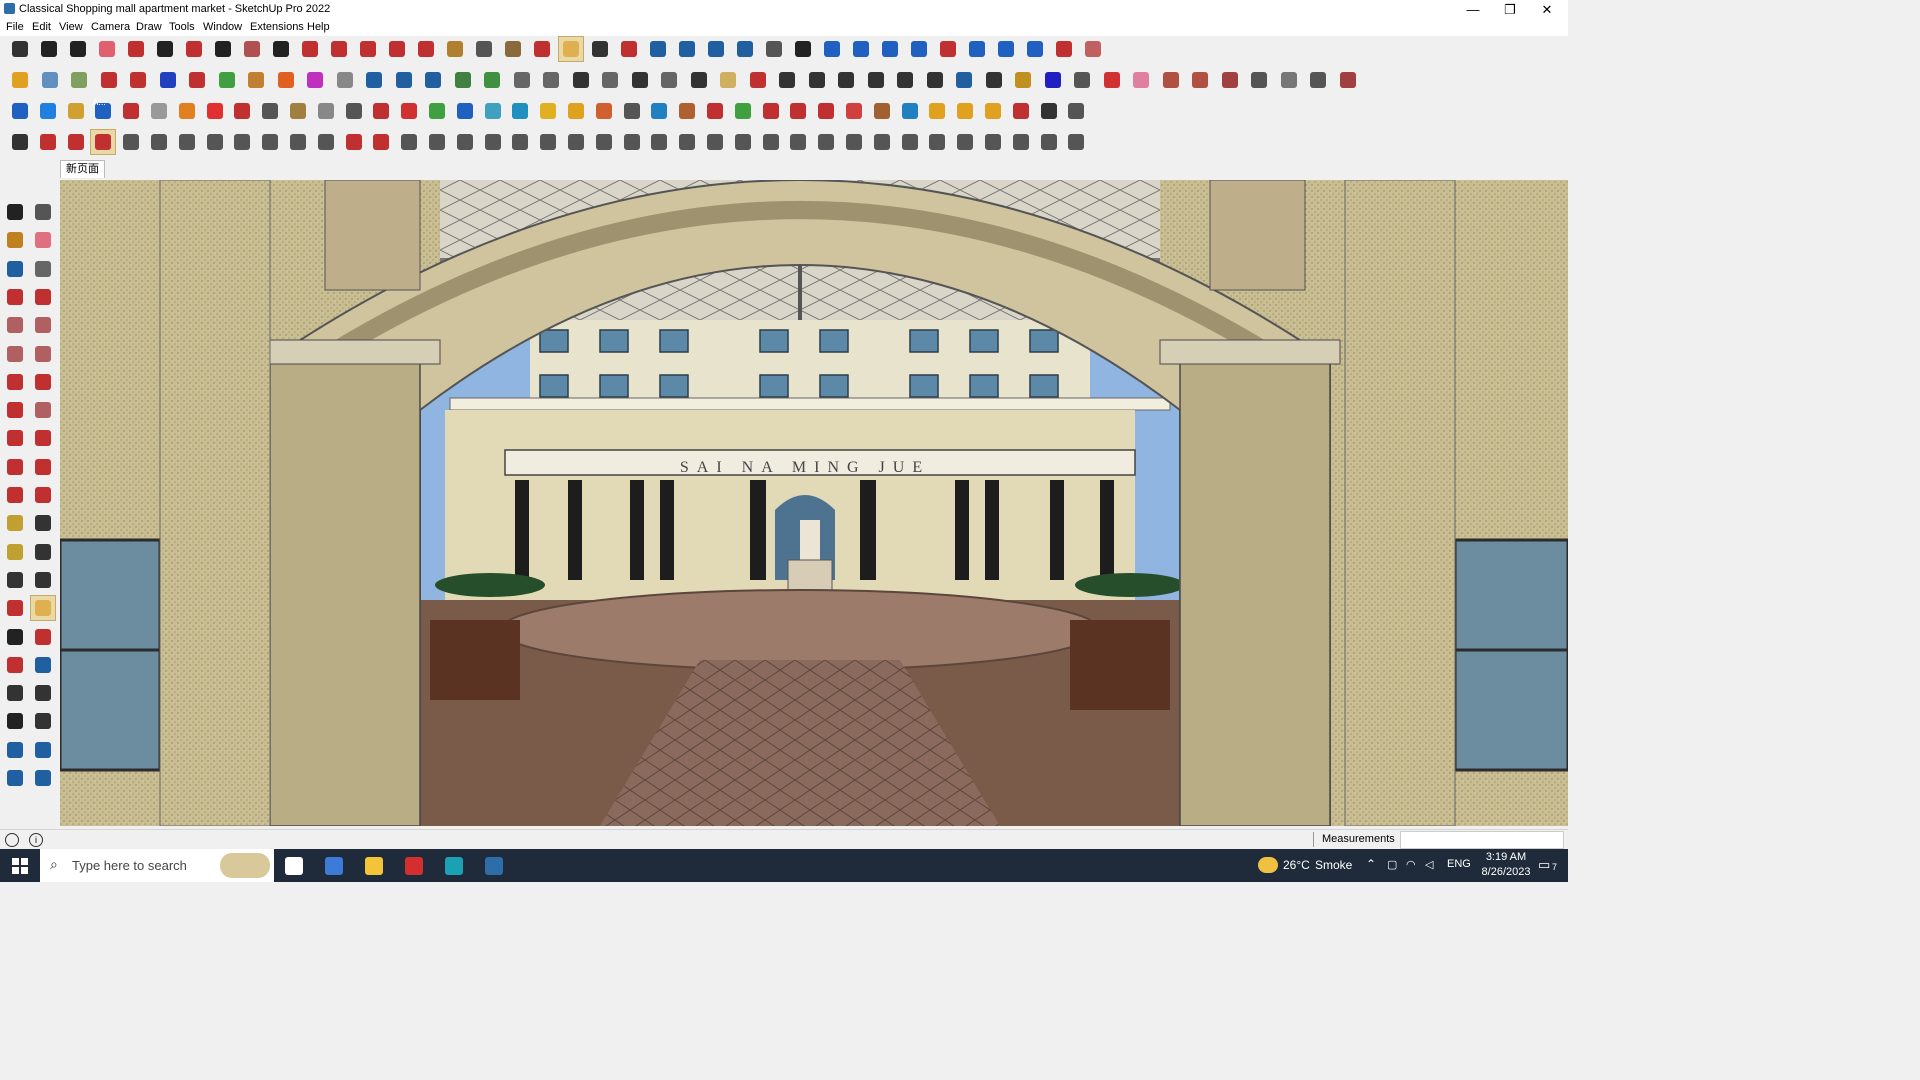 The width and height of the screenshot is (1920, 1080). I want to click on zoom-button, so click(15, 637).